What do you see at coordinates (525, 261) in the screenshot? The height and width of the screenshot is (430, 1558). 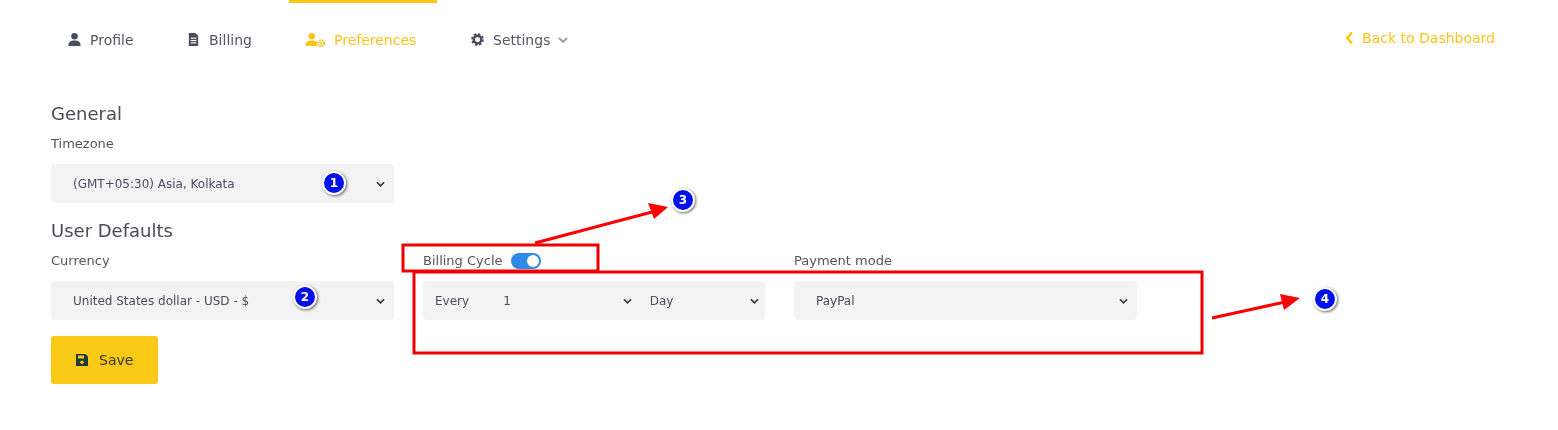 I see `billing-cycle-toggle` at bounding box center [525, 261].